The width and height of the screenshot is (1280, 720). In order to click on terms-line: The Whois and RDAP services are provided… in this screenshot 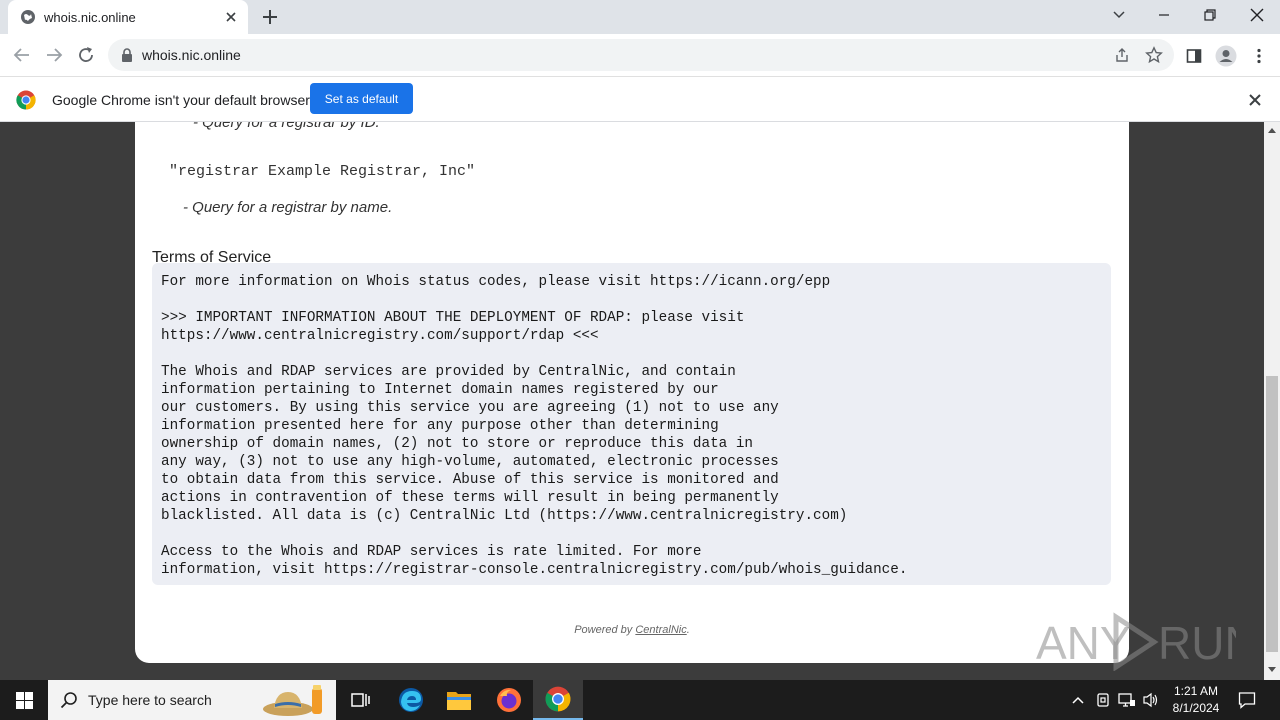, I will do `click(448, 372)`.